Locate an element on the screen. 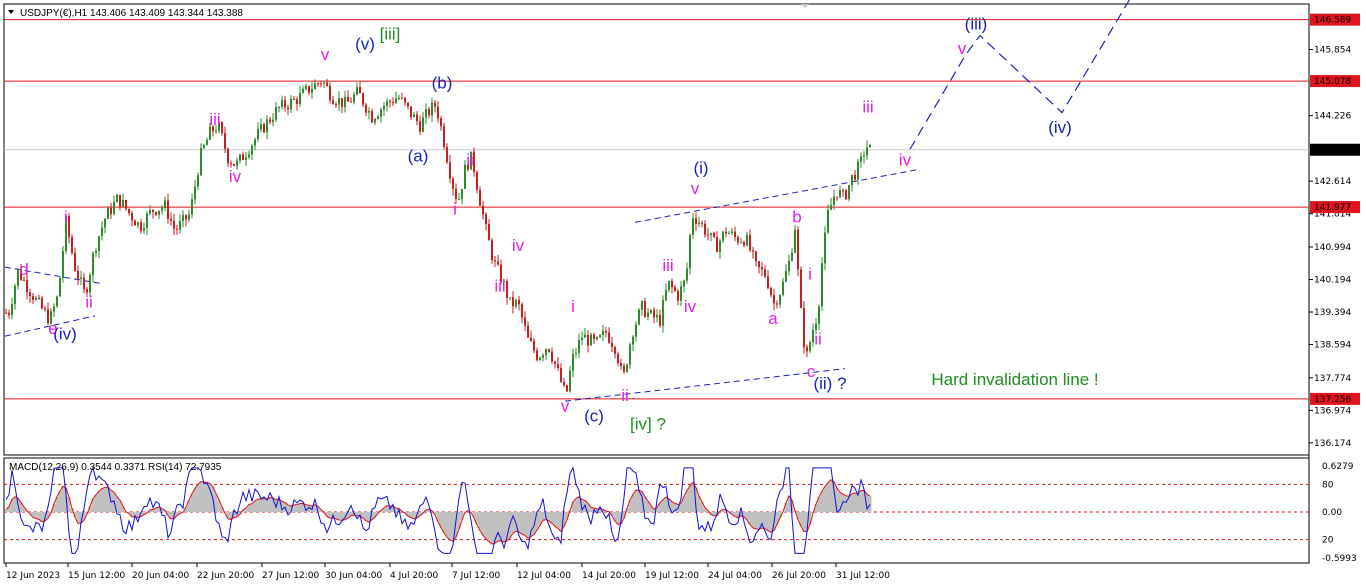  y-tick-label: 139.394 is located at coordinates (1332, 313).